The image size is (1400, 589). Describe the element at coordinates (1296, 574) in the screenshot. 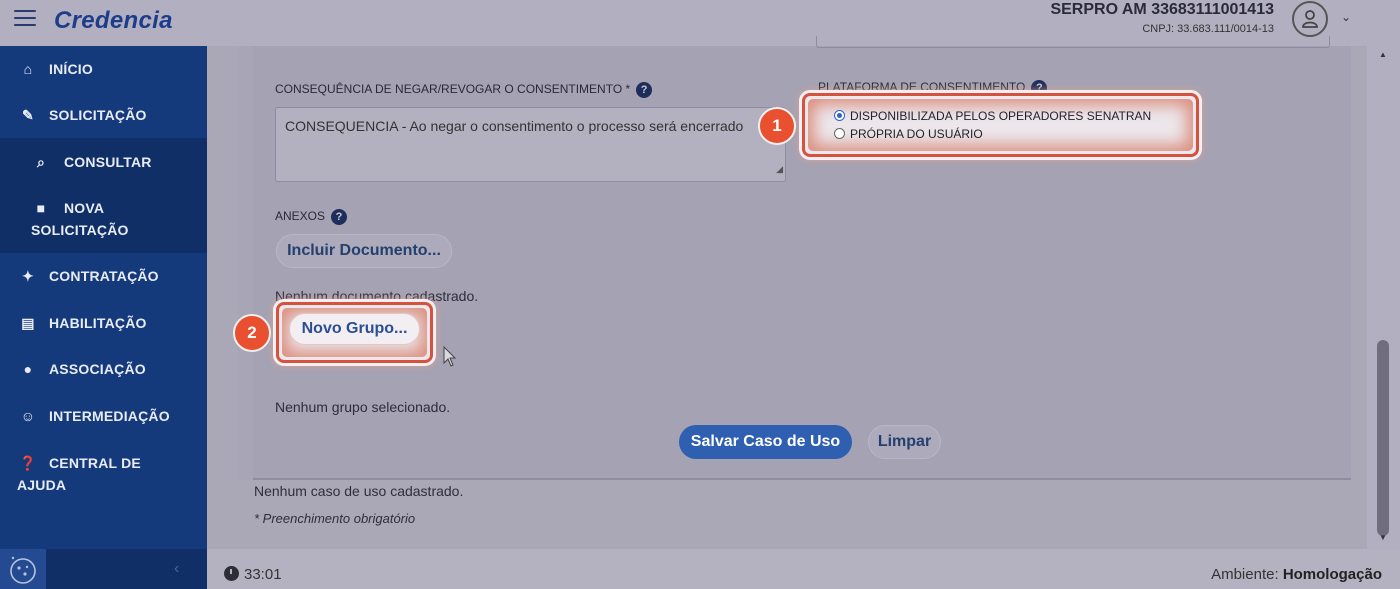

I see `environment-indicator: Ambiente: Homologação` at that location.